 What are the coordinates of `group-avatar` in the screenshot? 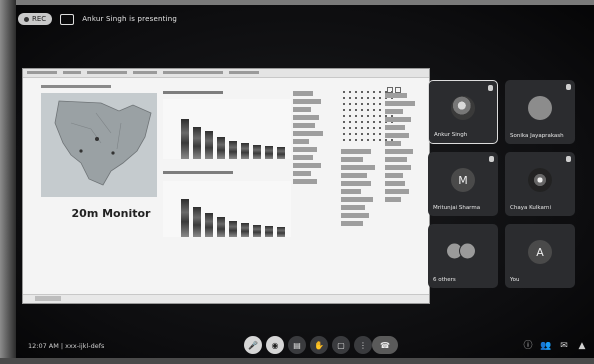 It's located at (461, 251).